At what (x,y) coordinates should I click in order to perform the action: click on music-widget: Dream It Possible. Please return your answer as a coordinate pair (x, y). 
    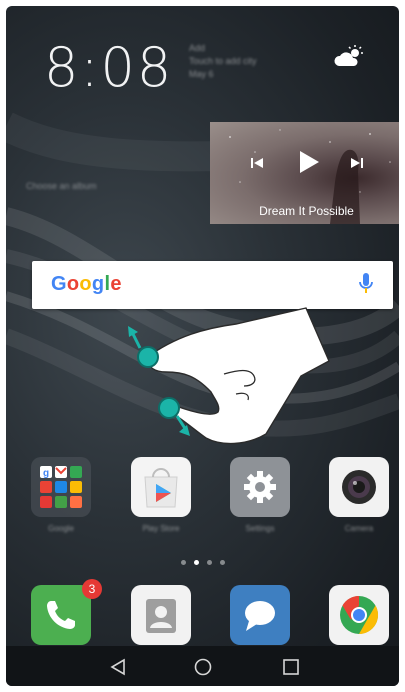
    Looking at the image, I should click on (304, 173).